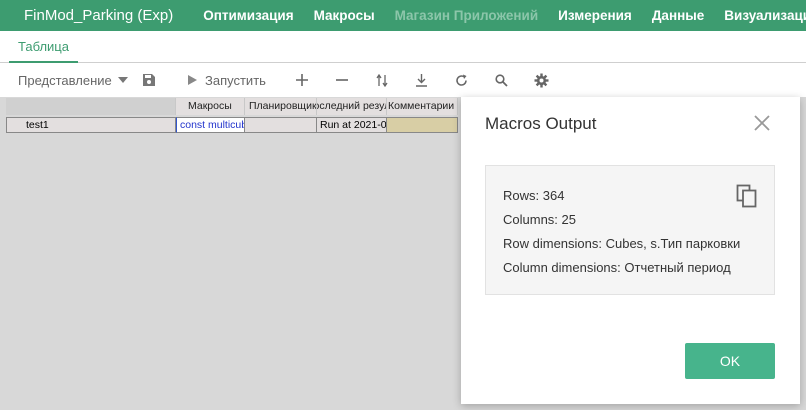 The height and width of the screenshot is (410, 806). Describe the element at coordinates (281, 106) in the screenshot. I see `header-scheduler: Планировщик` at that location.